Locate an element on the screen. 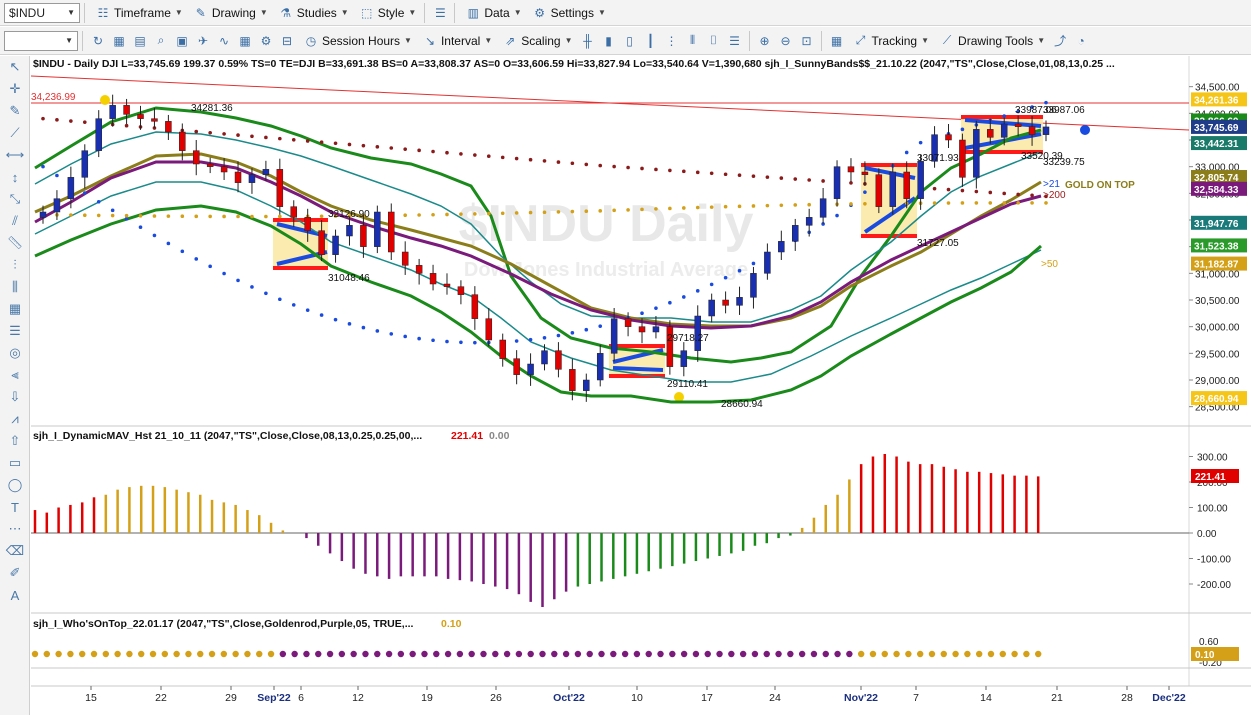  channel-icon: ⫽ is located at coordinates (15, 221).